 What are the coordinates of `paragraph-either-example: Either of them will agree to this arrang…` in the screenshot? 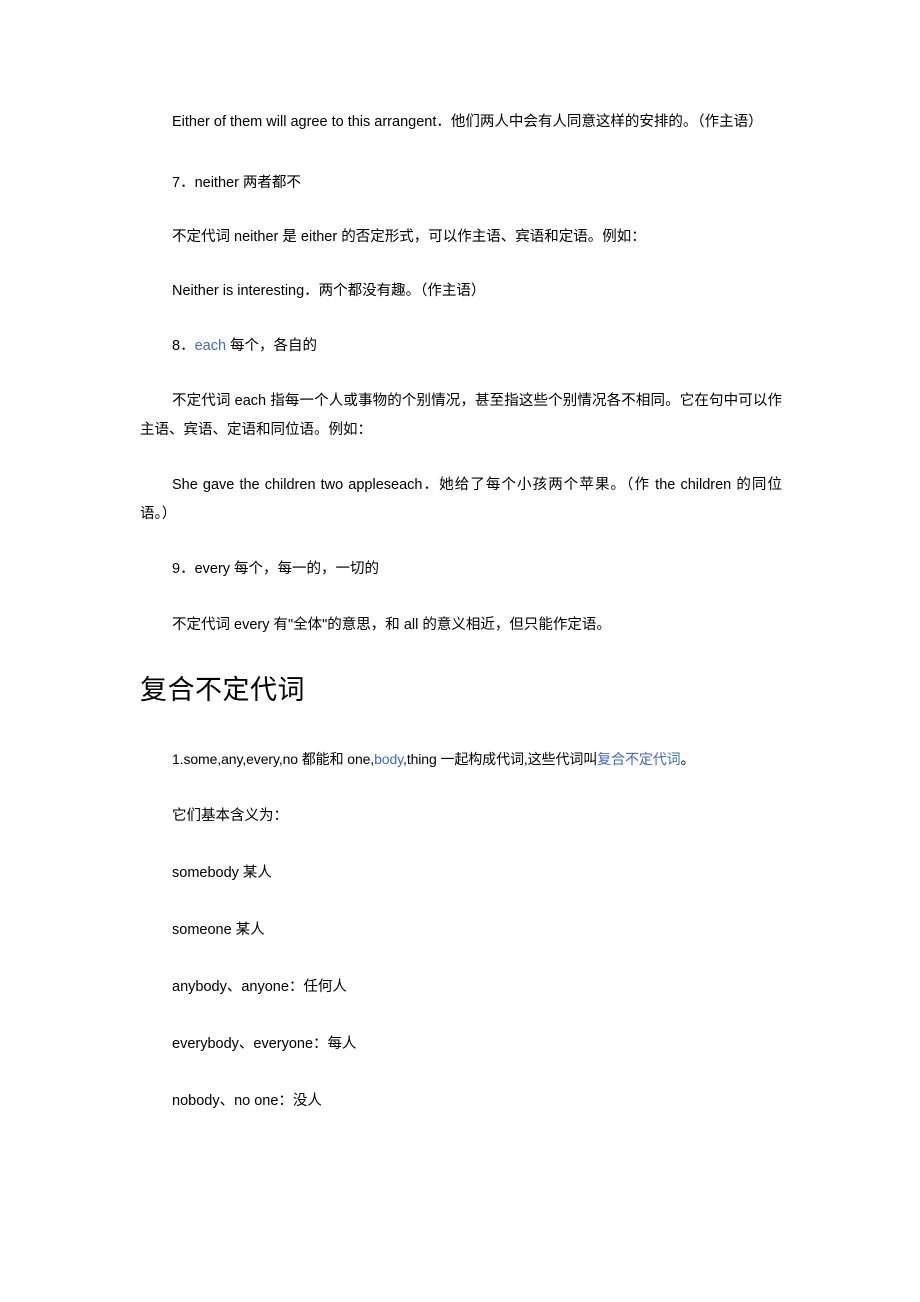 It's located at (467, 122).